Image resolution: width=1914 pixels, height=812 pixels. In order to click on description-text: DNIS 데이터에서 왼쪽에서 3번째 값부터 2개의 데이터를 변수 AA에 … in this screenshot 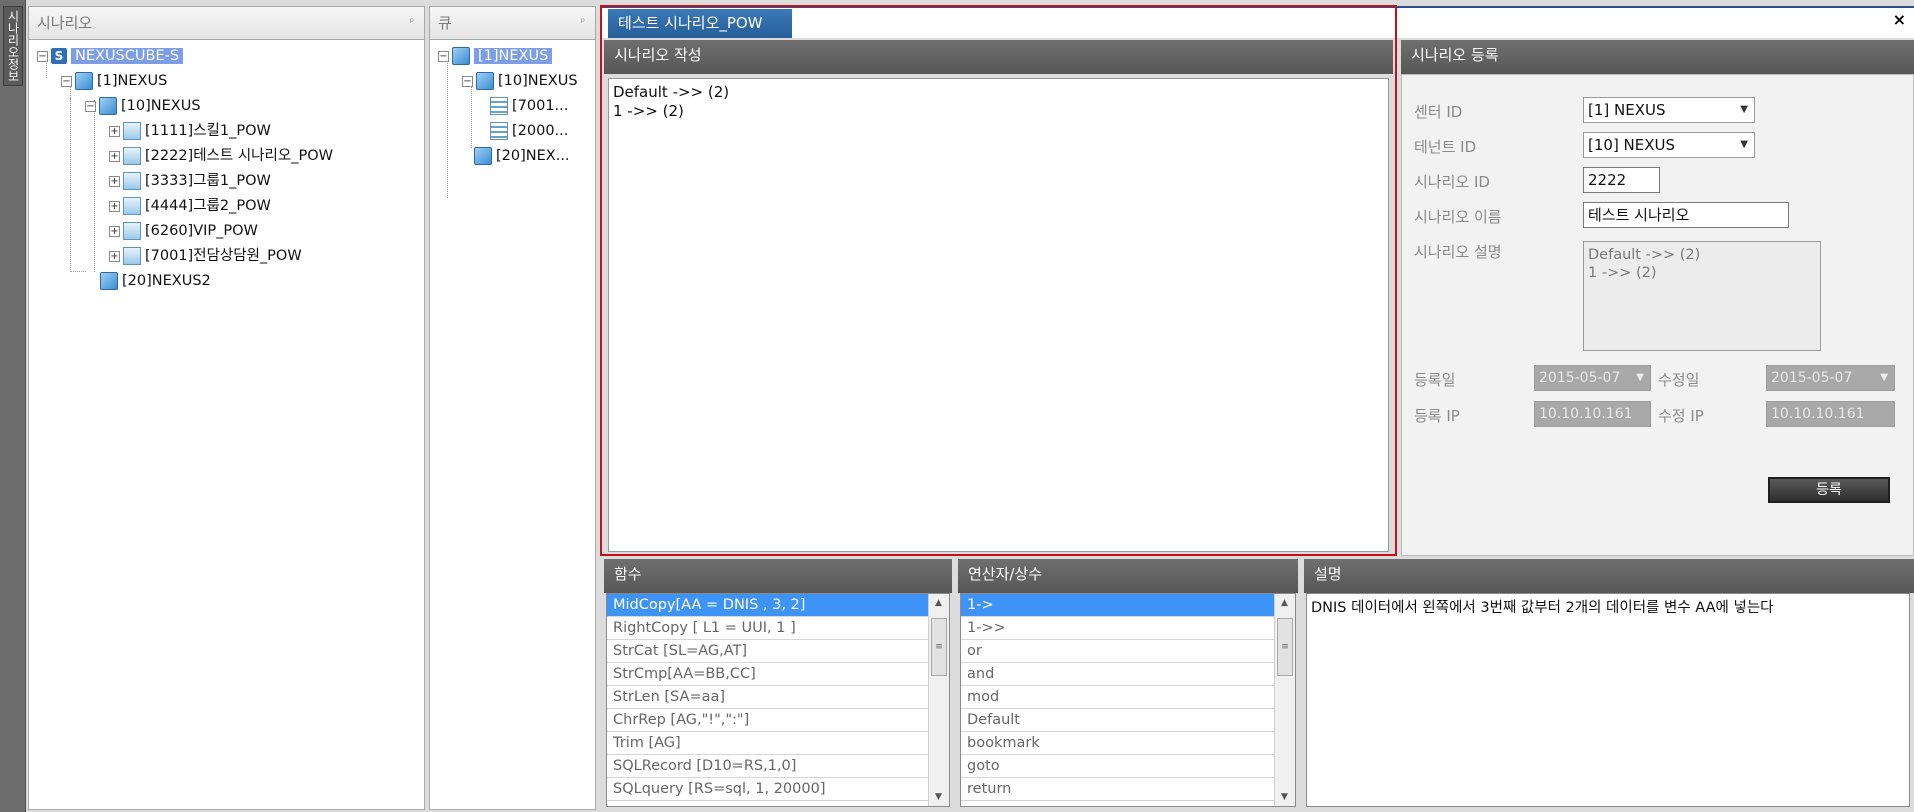, I will do `click(1608, 700)`.